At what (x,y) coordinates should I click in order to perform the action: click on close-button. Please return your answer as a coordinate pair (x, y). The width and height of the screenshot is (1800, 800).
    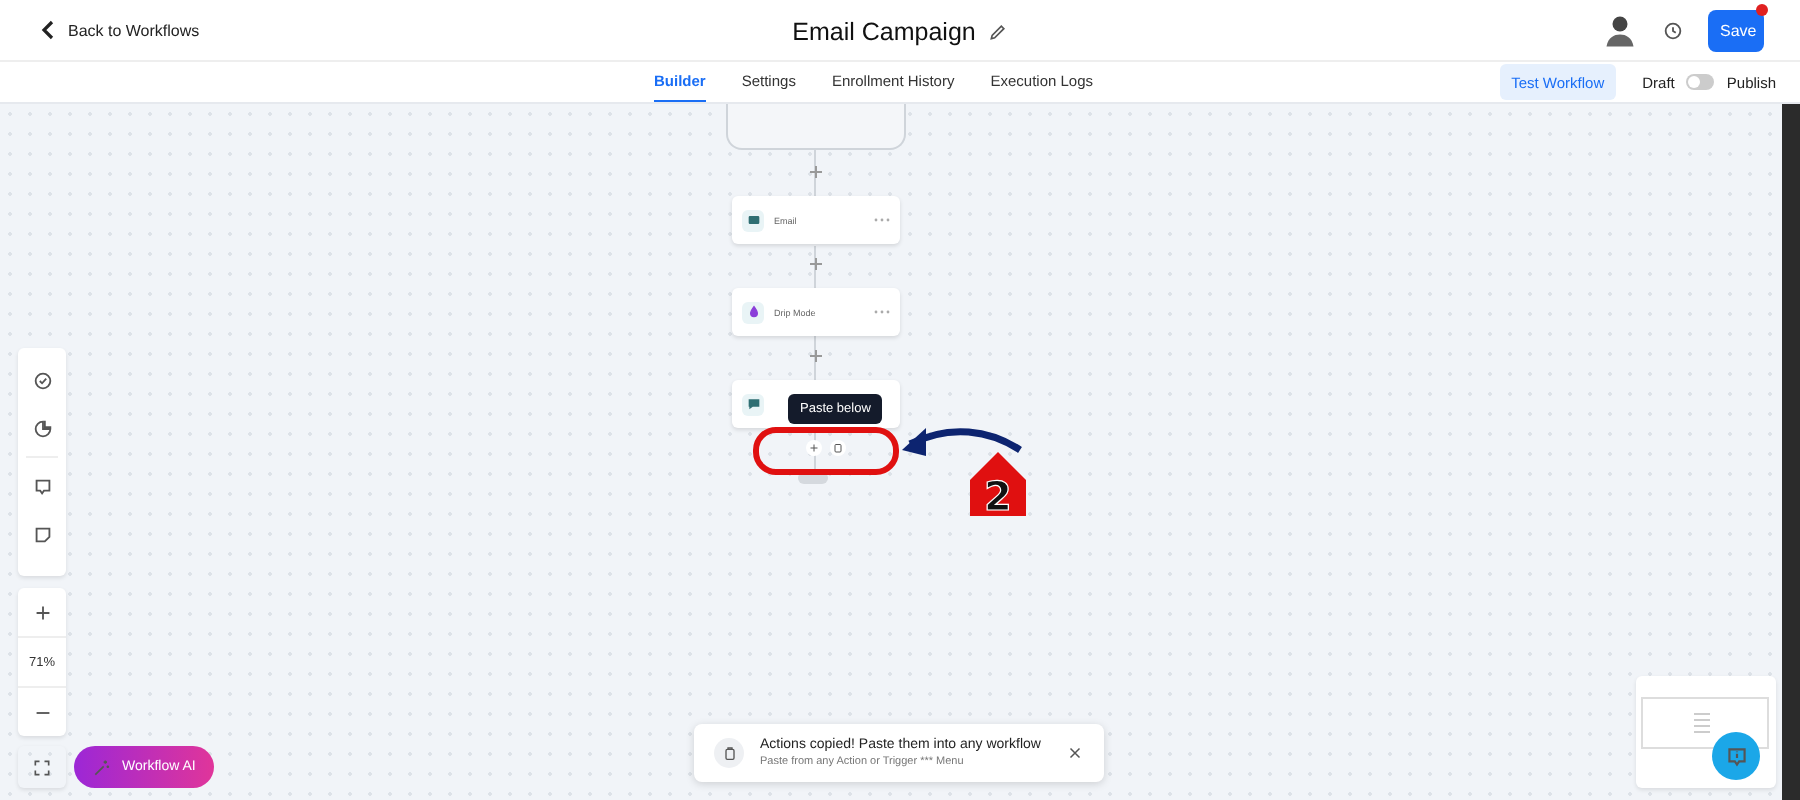
    Looking at the image, I should click on (1075, 753).